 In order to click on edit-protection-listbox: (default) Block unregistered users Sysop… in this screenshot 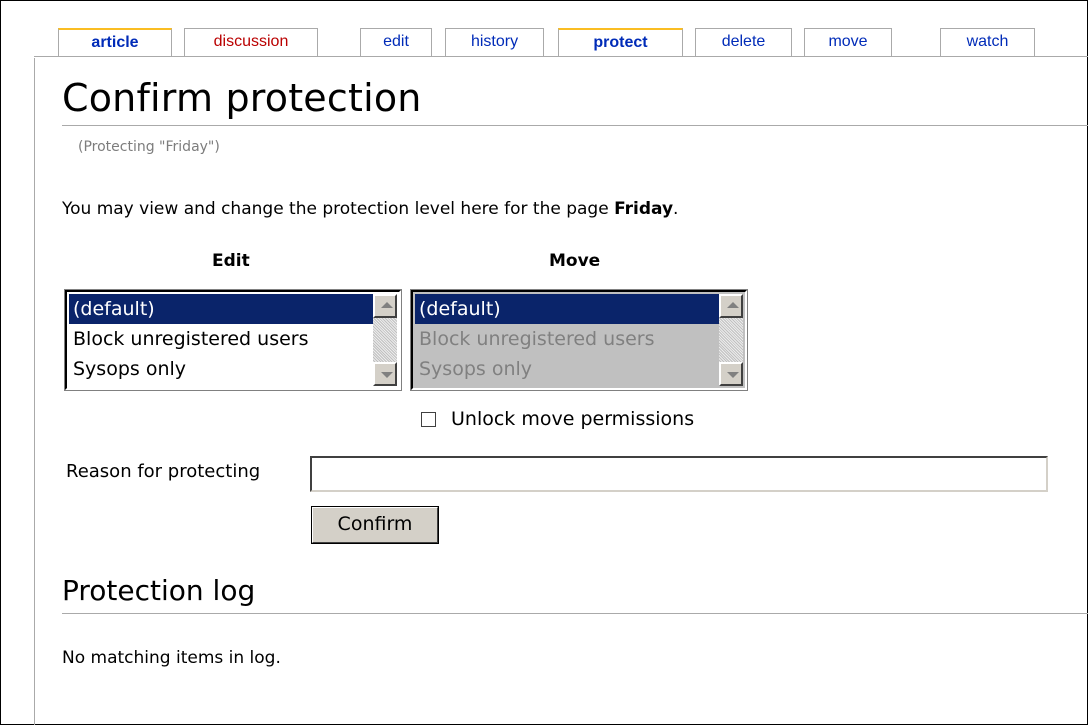, I will do `click(233, 340)`.